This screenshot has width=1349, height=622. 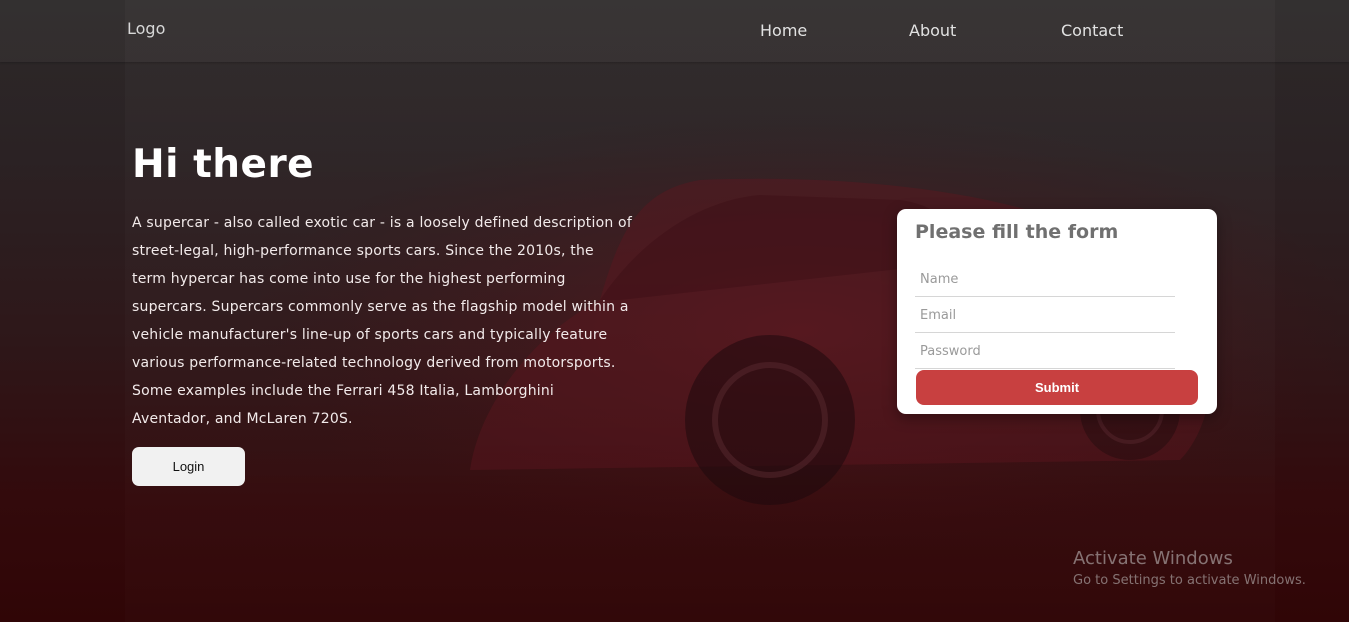 What do you see at coordinates (1045, 316) in the screenshot?
I see `email-input` at bounding box center [1045, 316].